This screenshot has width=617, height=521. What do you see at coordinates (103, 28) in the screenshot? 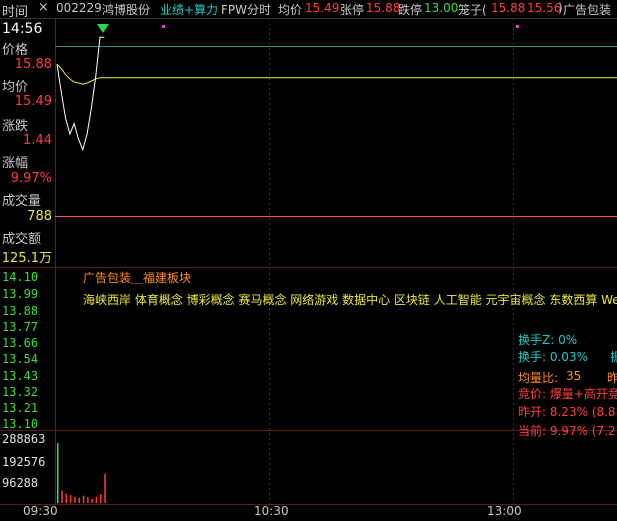
I see `limit-up-triangle-icon` at bounding box center [103, 28].